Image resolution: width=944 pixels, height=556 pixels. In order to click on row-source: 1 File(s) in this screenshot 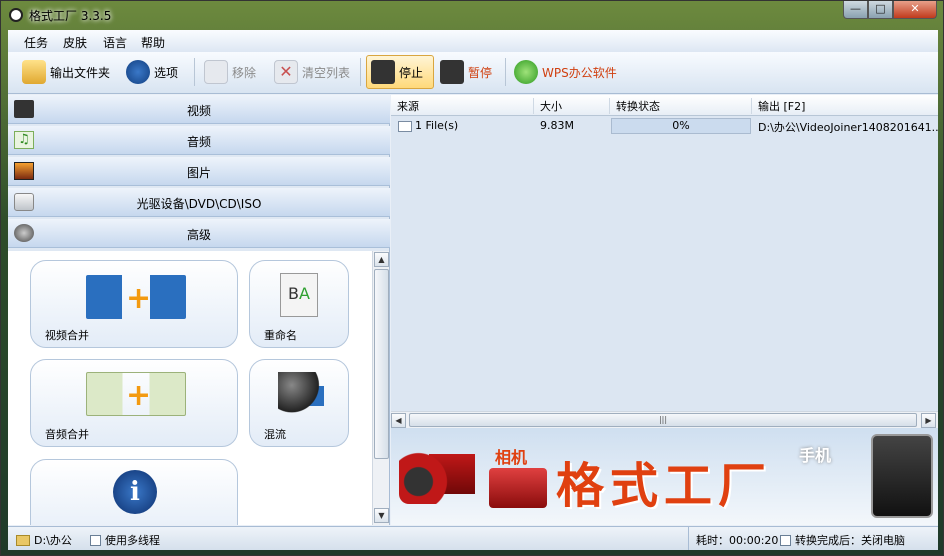, I will do `click(437, 125)`.